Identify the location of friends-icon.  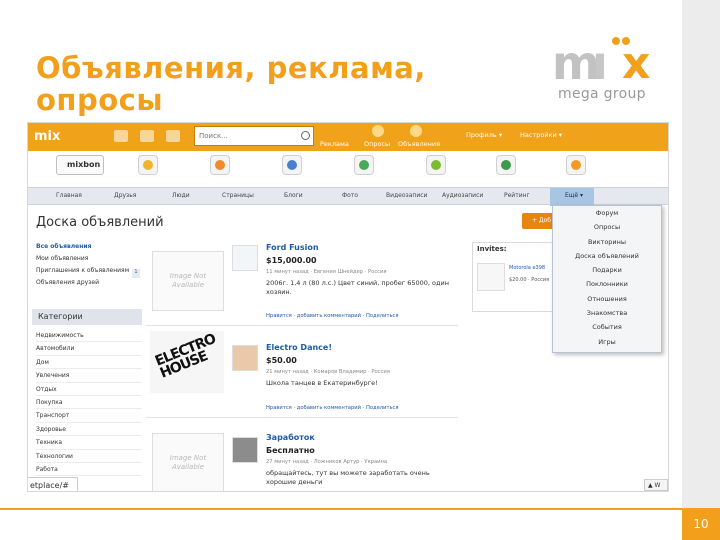
(121, 136).